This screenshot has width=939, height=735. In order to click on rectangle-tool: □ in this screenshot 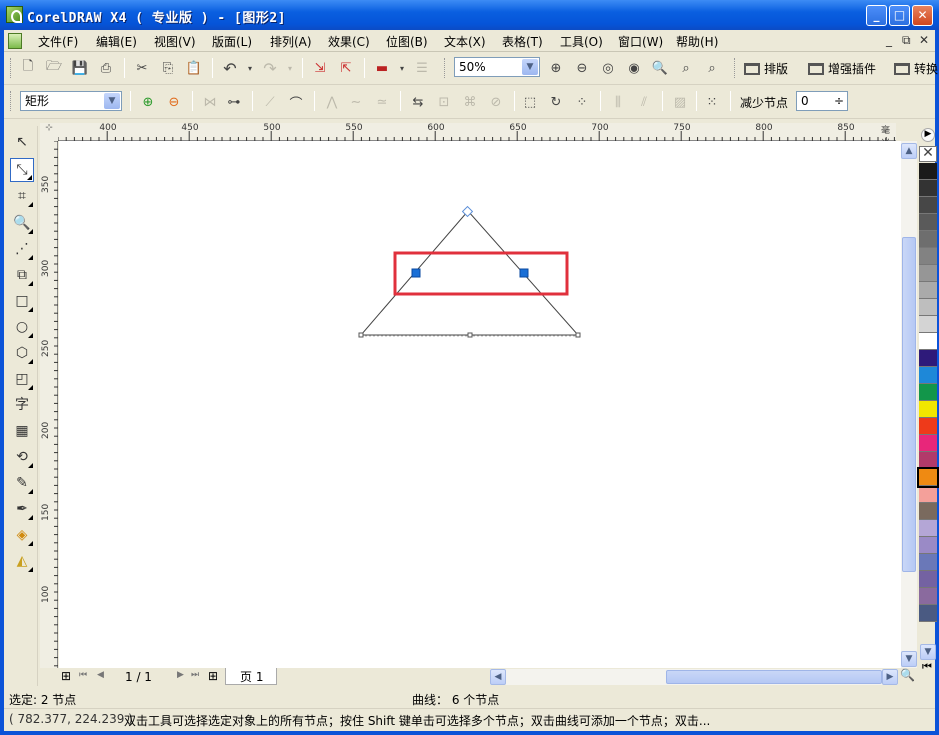, I will do `click(22, 301)`.